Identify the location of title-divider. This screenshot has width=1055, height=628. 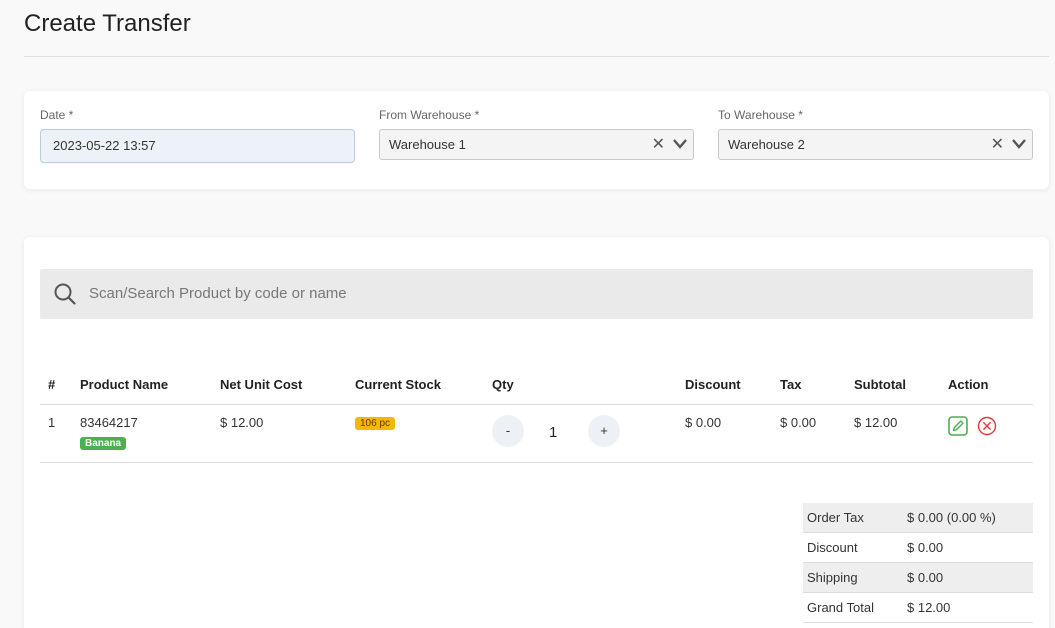
(536, 56).